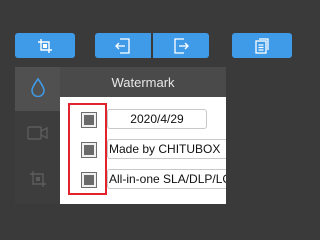 The image size is (320, 240). Describe the element at coordinates (157, 119) in the screenshot. I see `date-field: 2020/4/29` at that location.